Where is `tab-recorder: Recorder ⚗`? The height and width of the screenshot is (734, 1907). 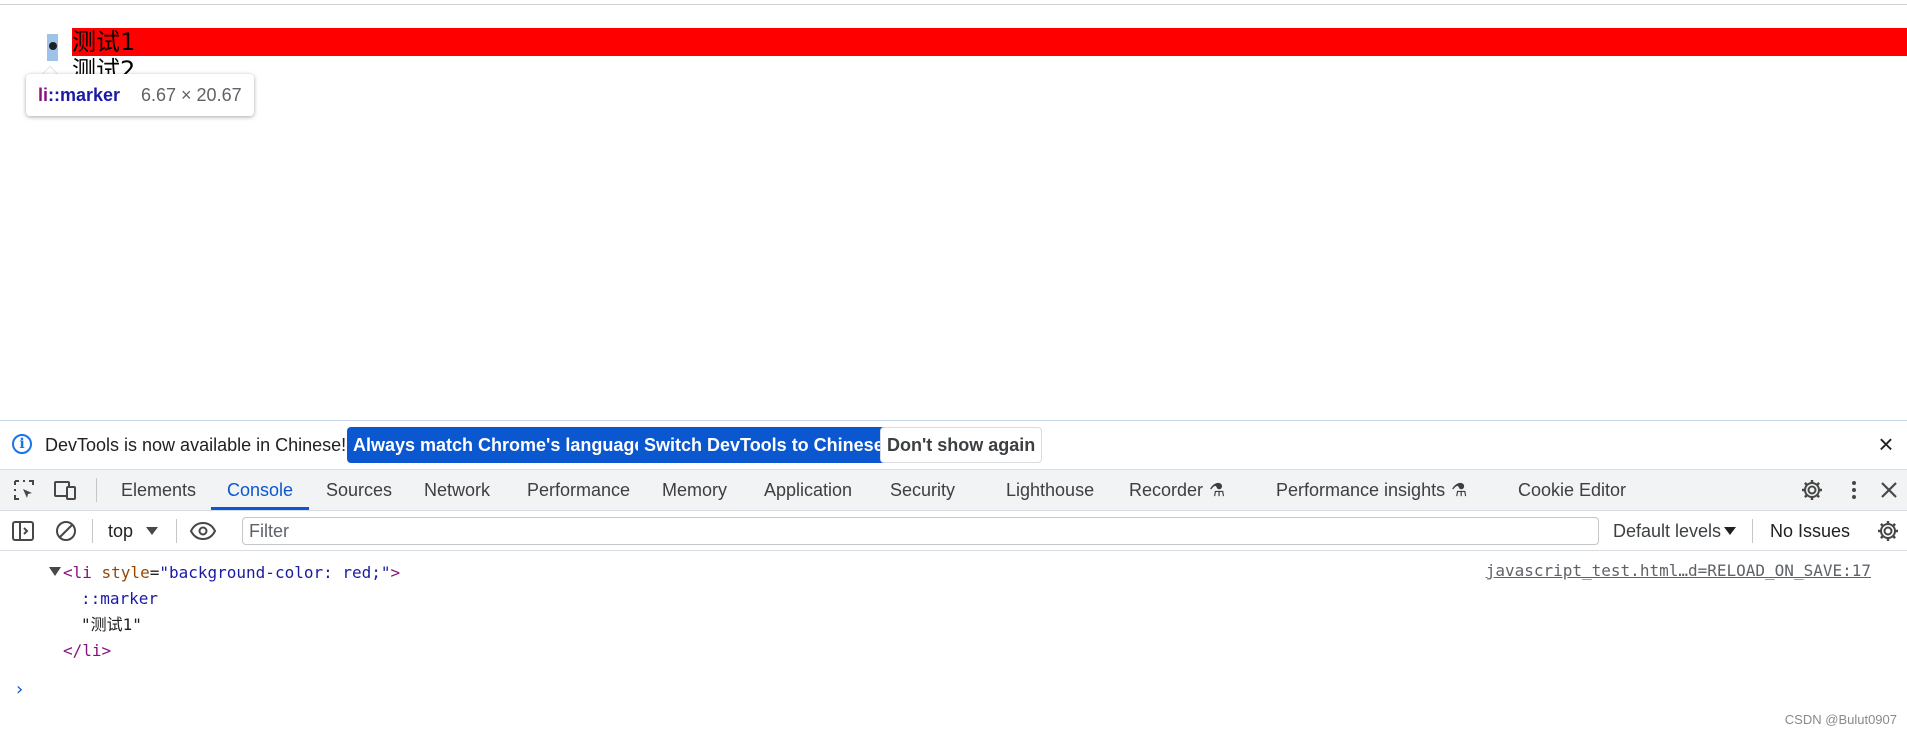 tab-recorder: Recorder ⚗ is located at coordinates (1177, 490).